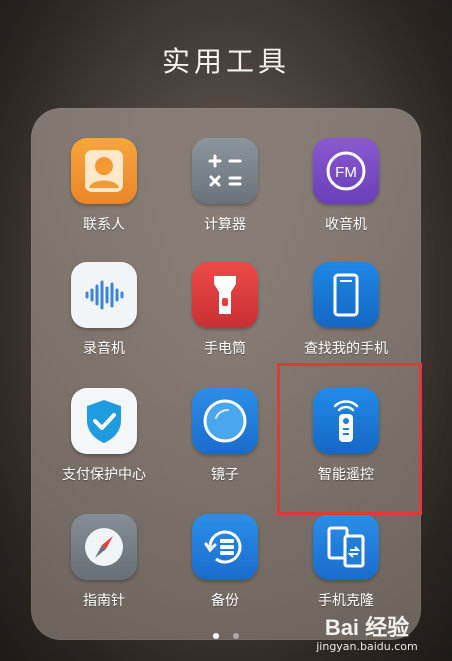 The width and height of the screenshot is (452, 661). I want to click on app-calculator: 计算器, so click(225, 186).